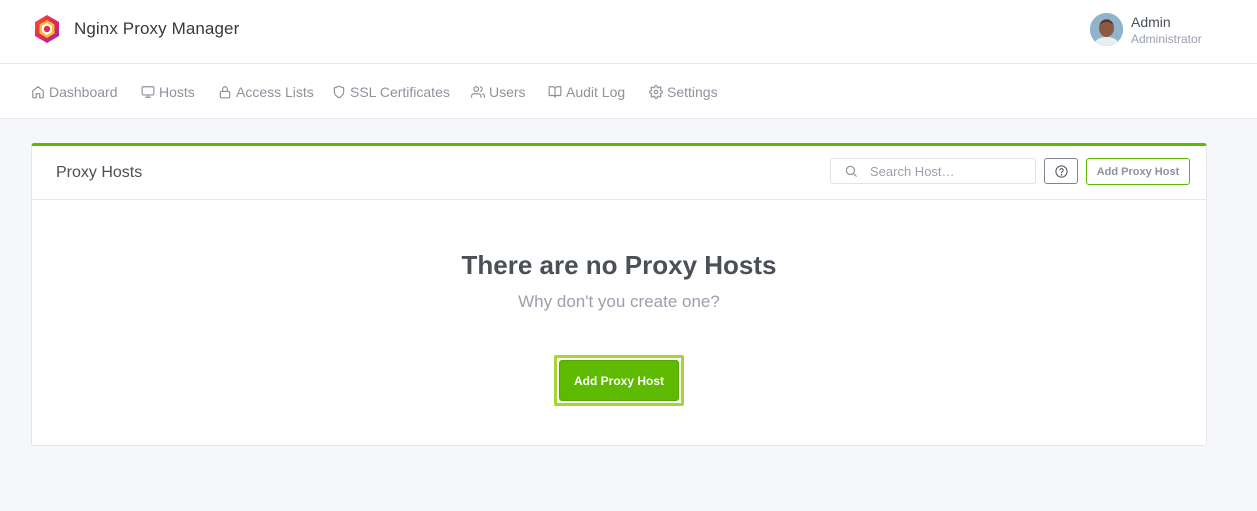 This screenshot has width=1257, height=511. Describe the element at coordinates (400, 92) in the screenshot. I see `nav-item-label: SSL Certificates` at that location.